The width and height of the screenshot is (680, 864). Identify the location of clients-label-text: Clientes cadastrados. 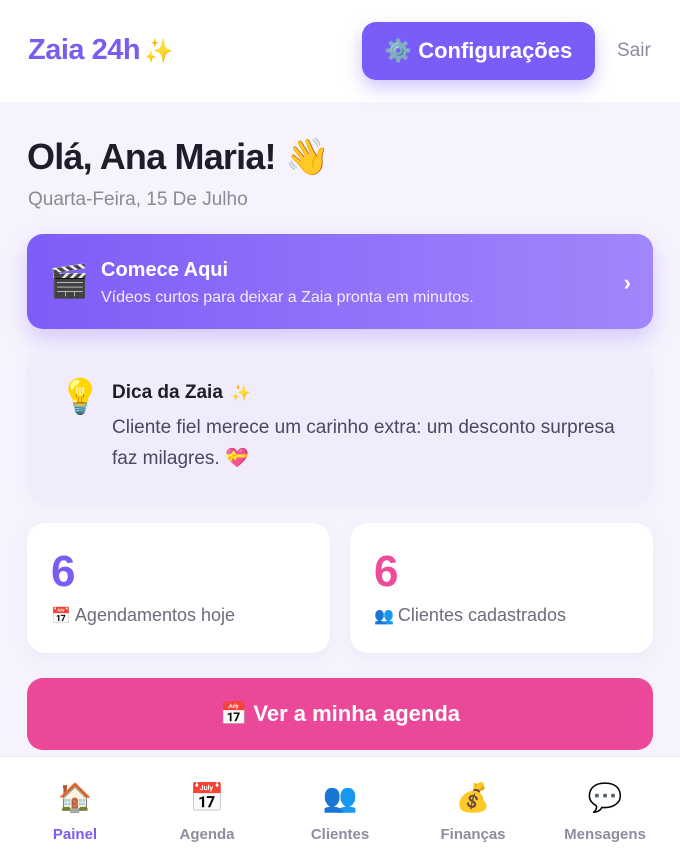
(482, 615).